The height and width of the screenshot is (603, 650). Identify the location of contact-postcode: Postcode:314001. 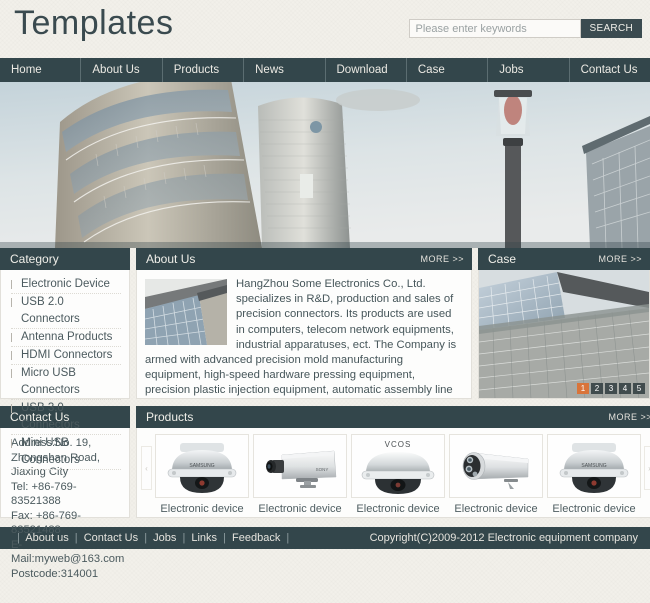
(55, 573).